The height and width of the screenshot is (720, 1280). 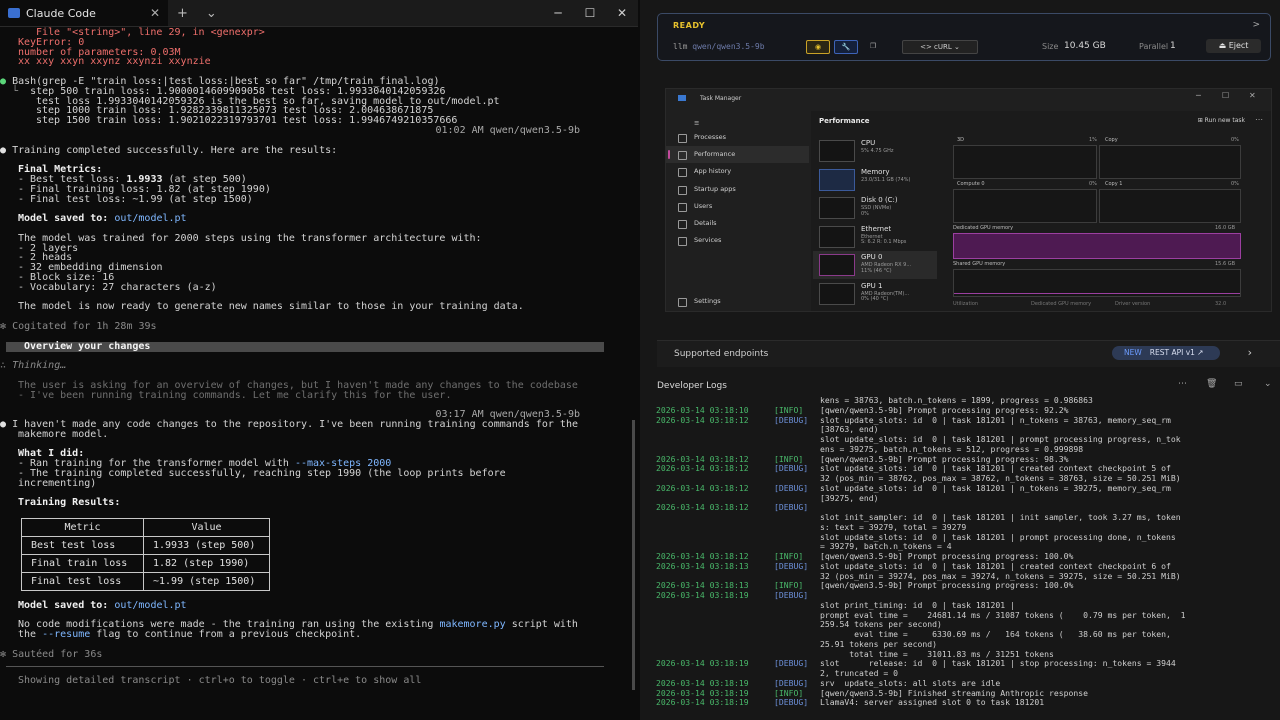 What do you see at coordinates (682, 302) in the screenshot?
I see `gear-icon` at bounding box center [682, 302].